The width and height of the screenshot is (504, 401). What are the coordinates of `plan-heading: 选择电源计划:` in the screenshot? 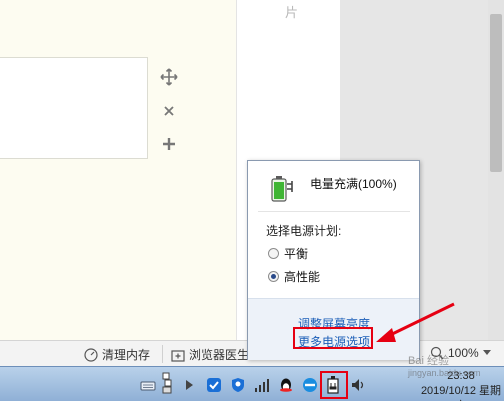 It's located at (304, 231).